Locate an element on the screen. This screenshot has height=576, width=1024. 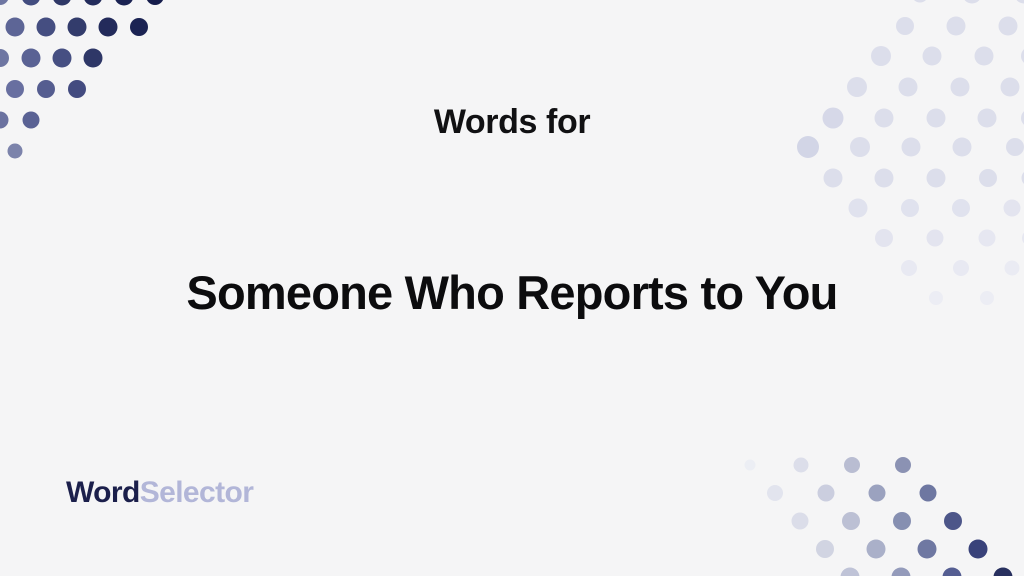
dot-grid-bottom-right-dots is located at coordinates (878, 516).